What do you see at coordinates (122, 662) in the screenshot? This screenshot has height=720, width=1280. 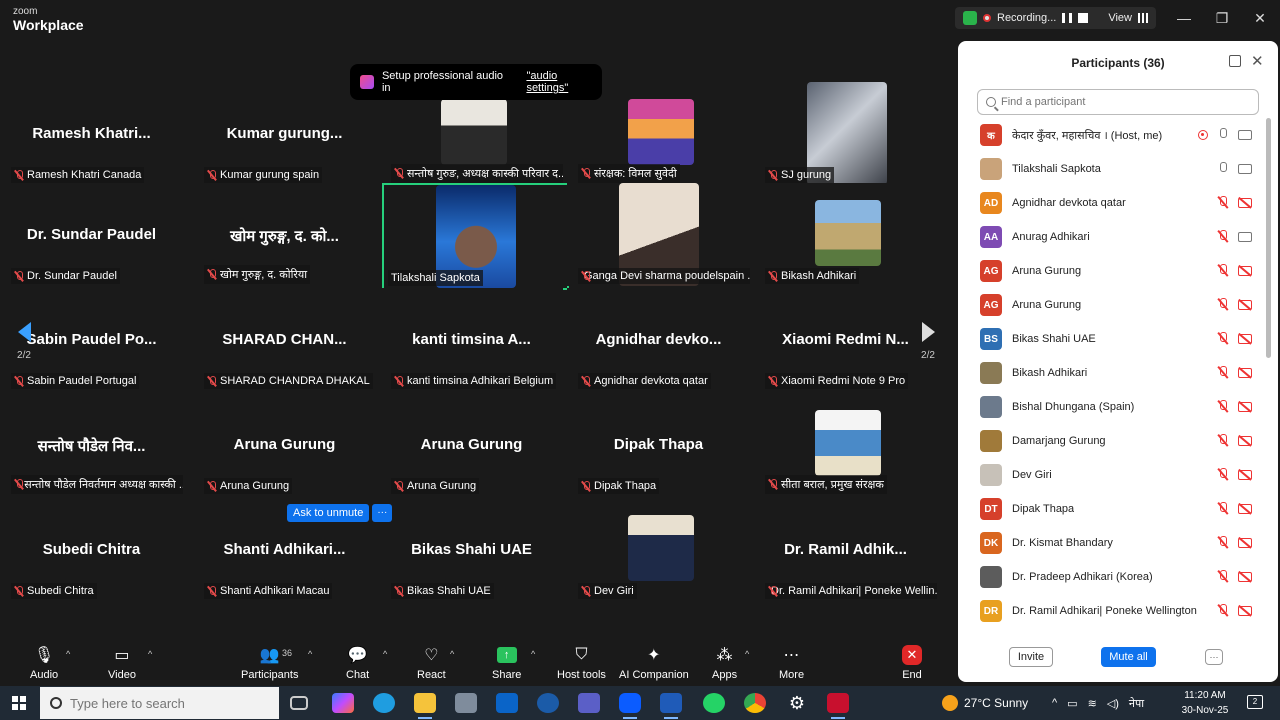 I see `video-button: ▭ Video` at bounding box center [122, 662].